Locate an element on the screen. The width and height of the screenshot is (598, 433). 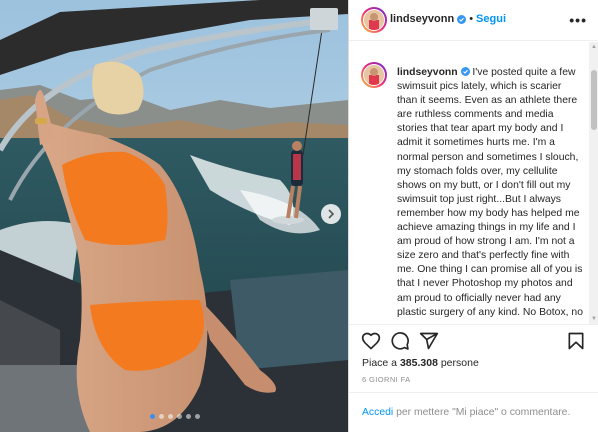
login-link: Accedi is located at coordinates (377, 412).